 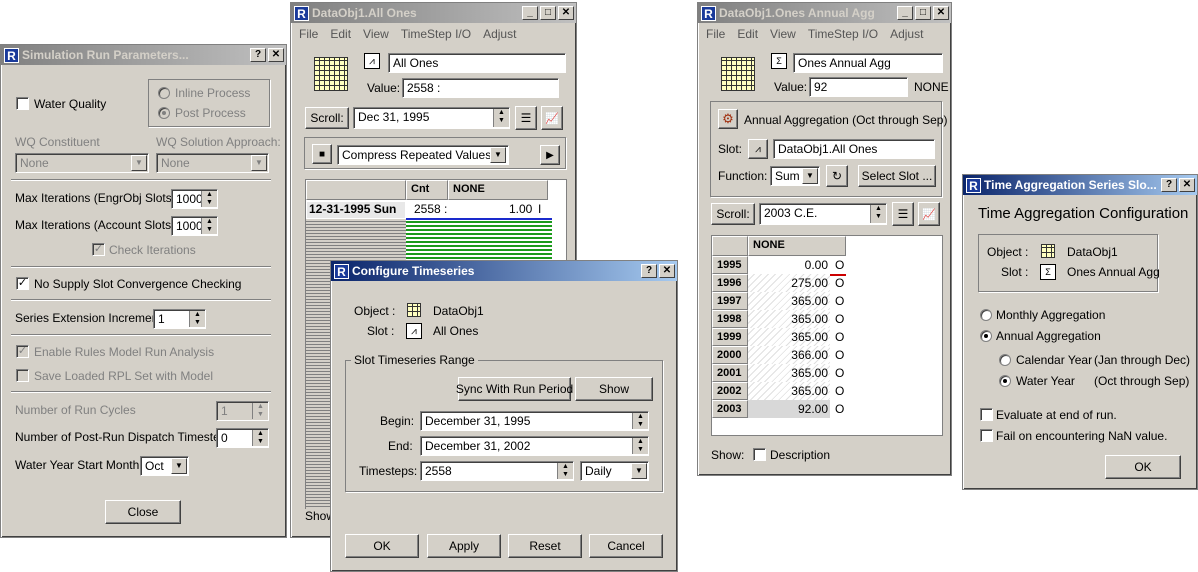 I want to click on series-slot-icon: ⩘, so click(x=758, y=149).